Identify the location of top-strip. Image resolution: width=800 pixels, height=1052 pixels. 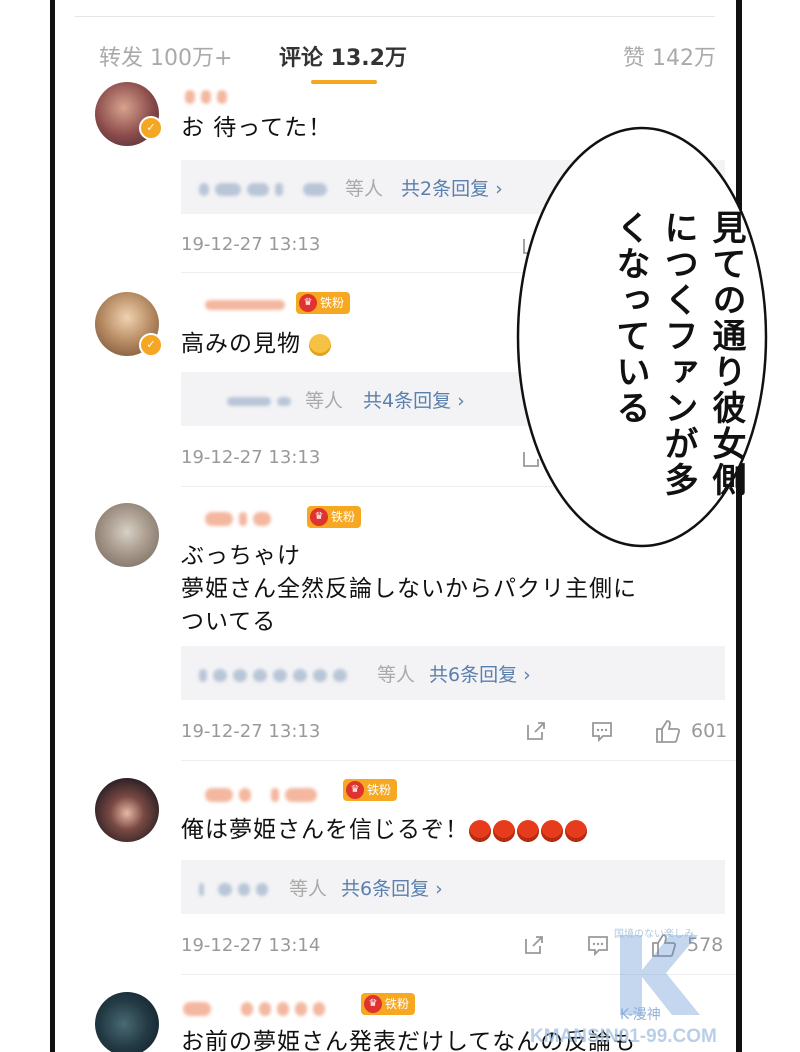
(395, 8).